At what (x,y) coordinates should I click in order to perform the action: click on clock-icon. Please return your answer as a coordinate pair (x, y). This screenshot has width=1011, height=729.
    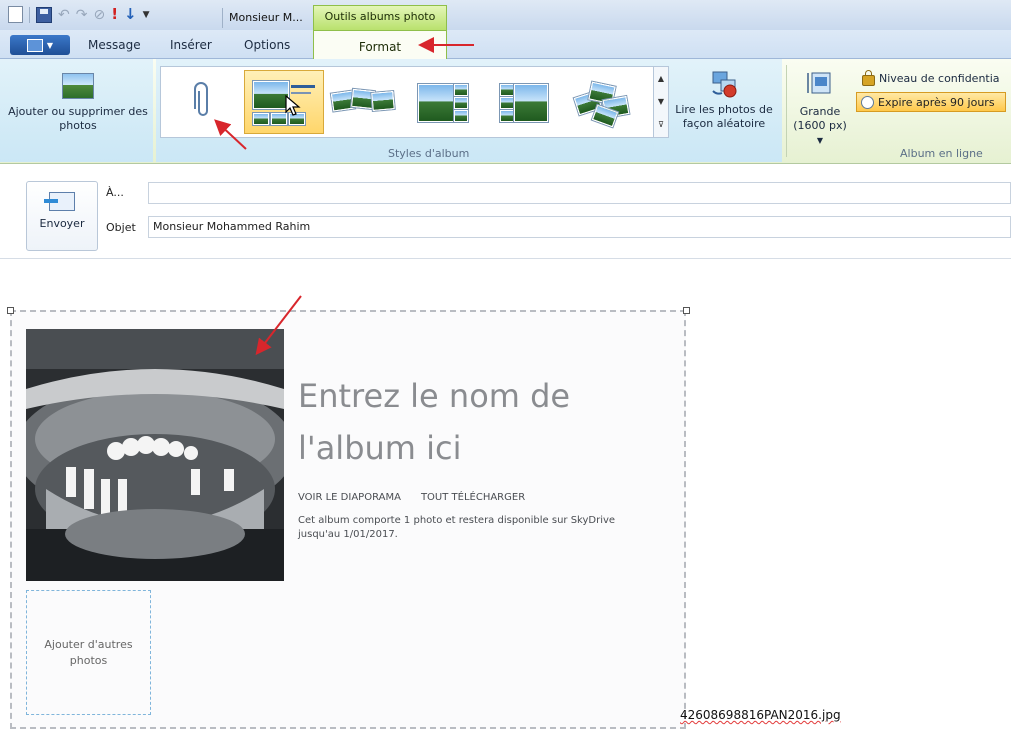
    Looking at the image, I should click on (867, 102).